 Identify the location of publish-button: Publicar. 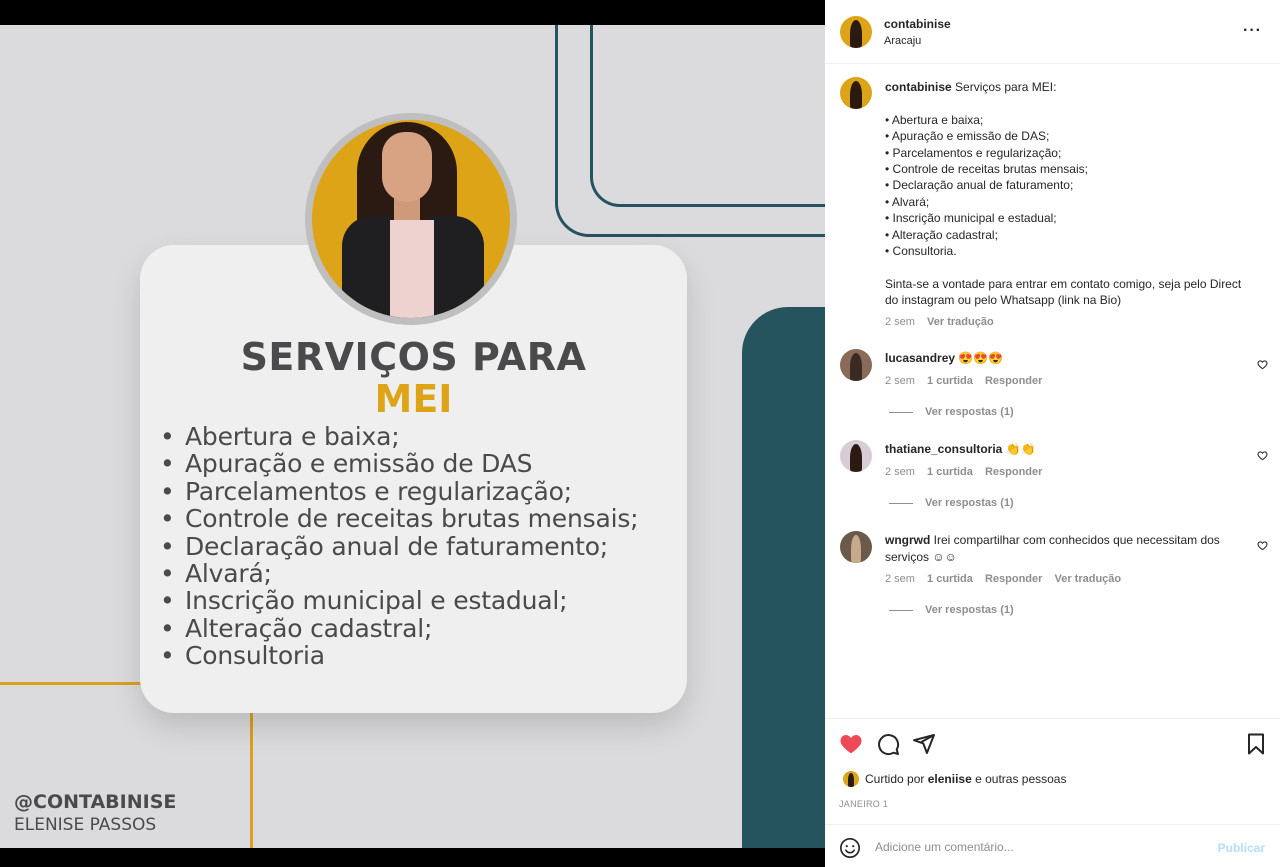
(1241, 848).